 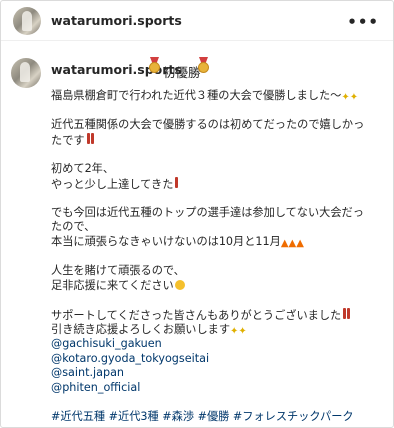 I want to click on caption-line: 引き続き応援よろしくお願いします✦✦, so click(x=211, y=330).